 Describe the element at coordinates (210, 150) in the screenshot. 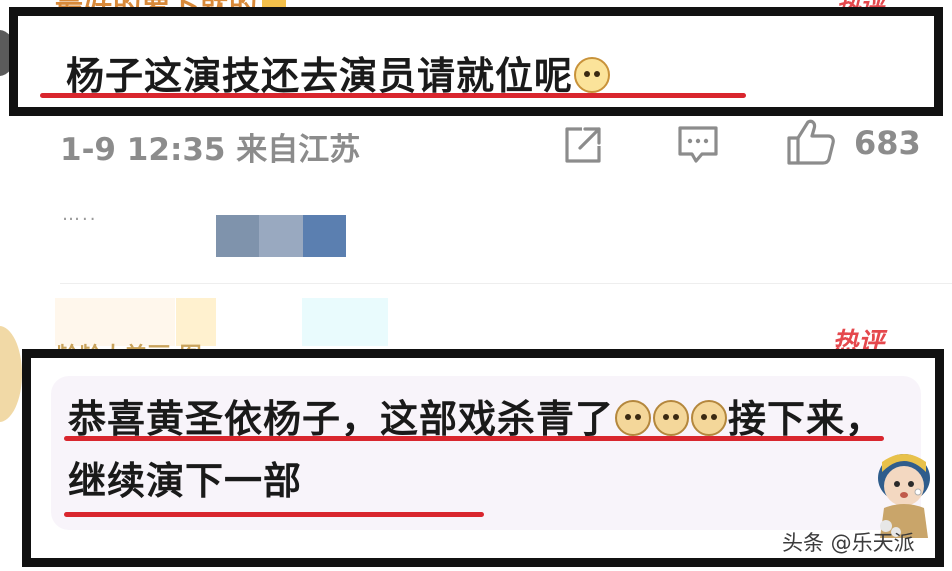

I see `comment-time-location: 1-9 12:35 来自江苏` at that location.